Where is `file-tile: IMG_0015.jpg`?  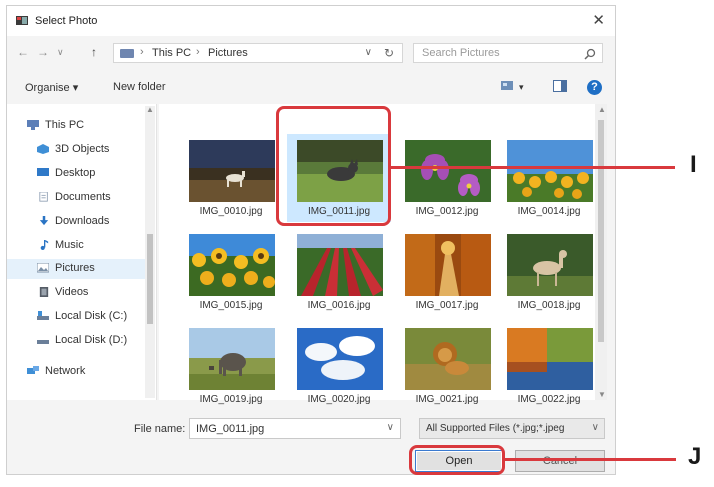 file-tile: IMG_0015.jpg is located at coordinates (231, 272).